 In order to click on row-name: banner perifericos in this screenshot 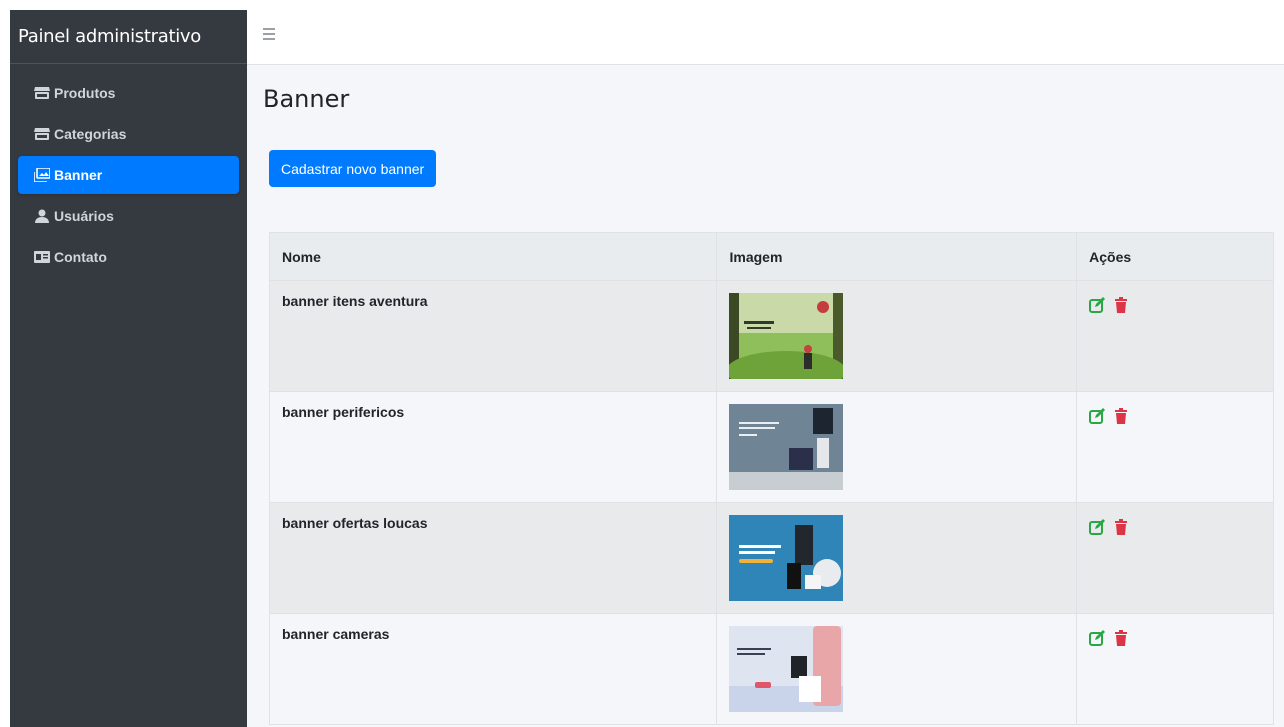, I will do `click(493, 447)`.